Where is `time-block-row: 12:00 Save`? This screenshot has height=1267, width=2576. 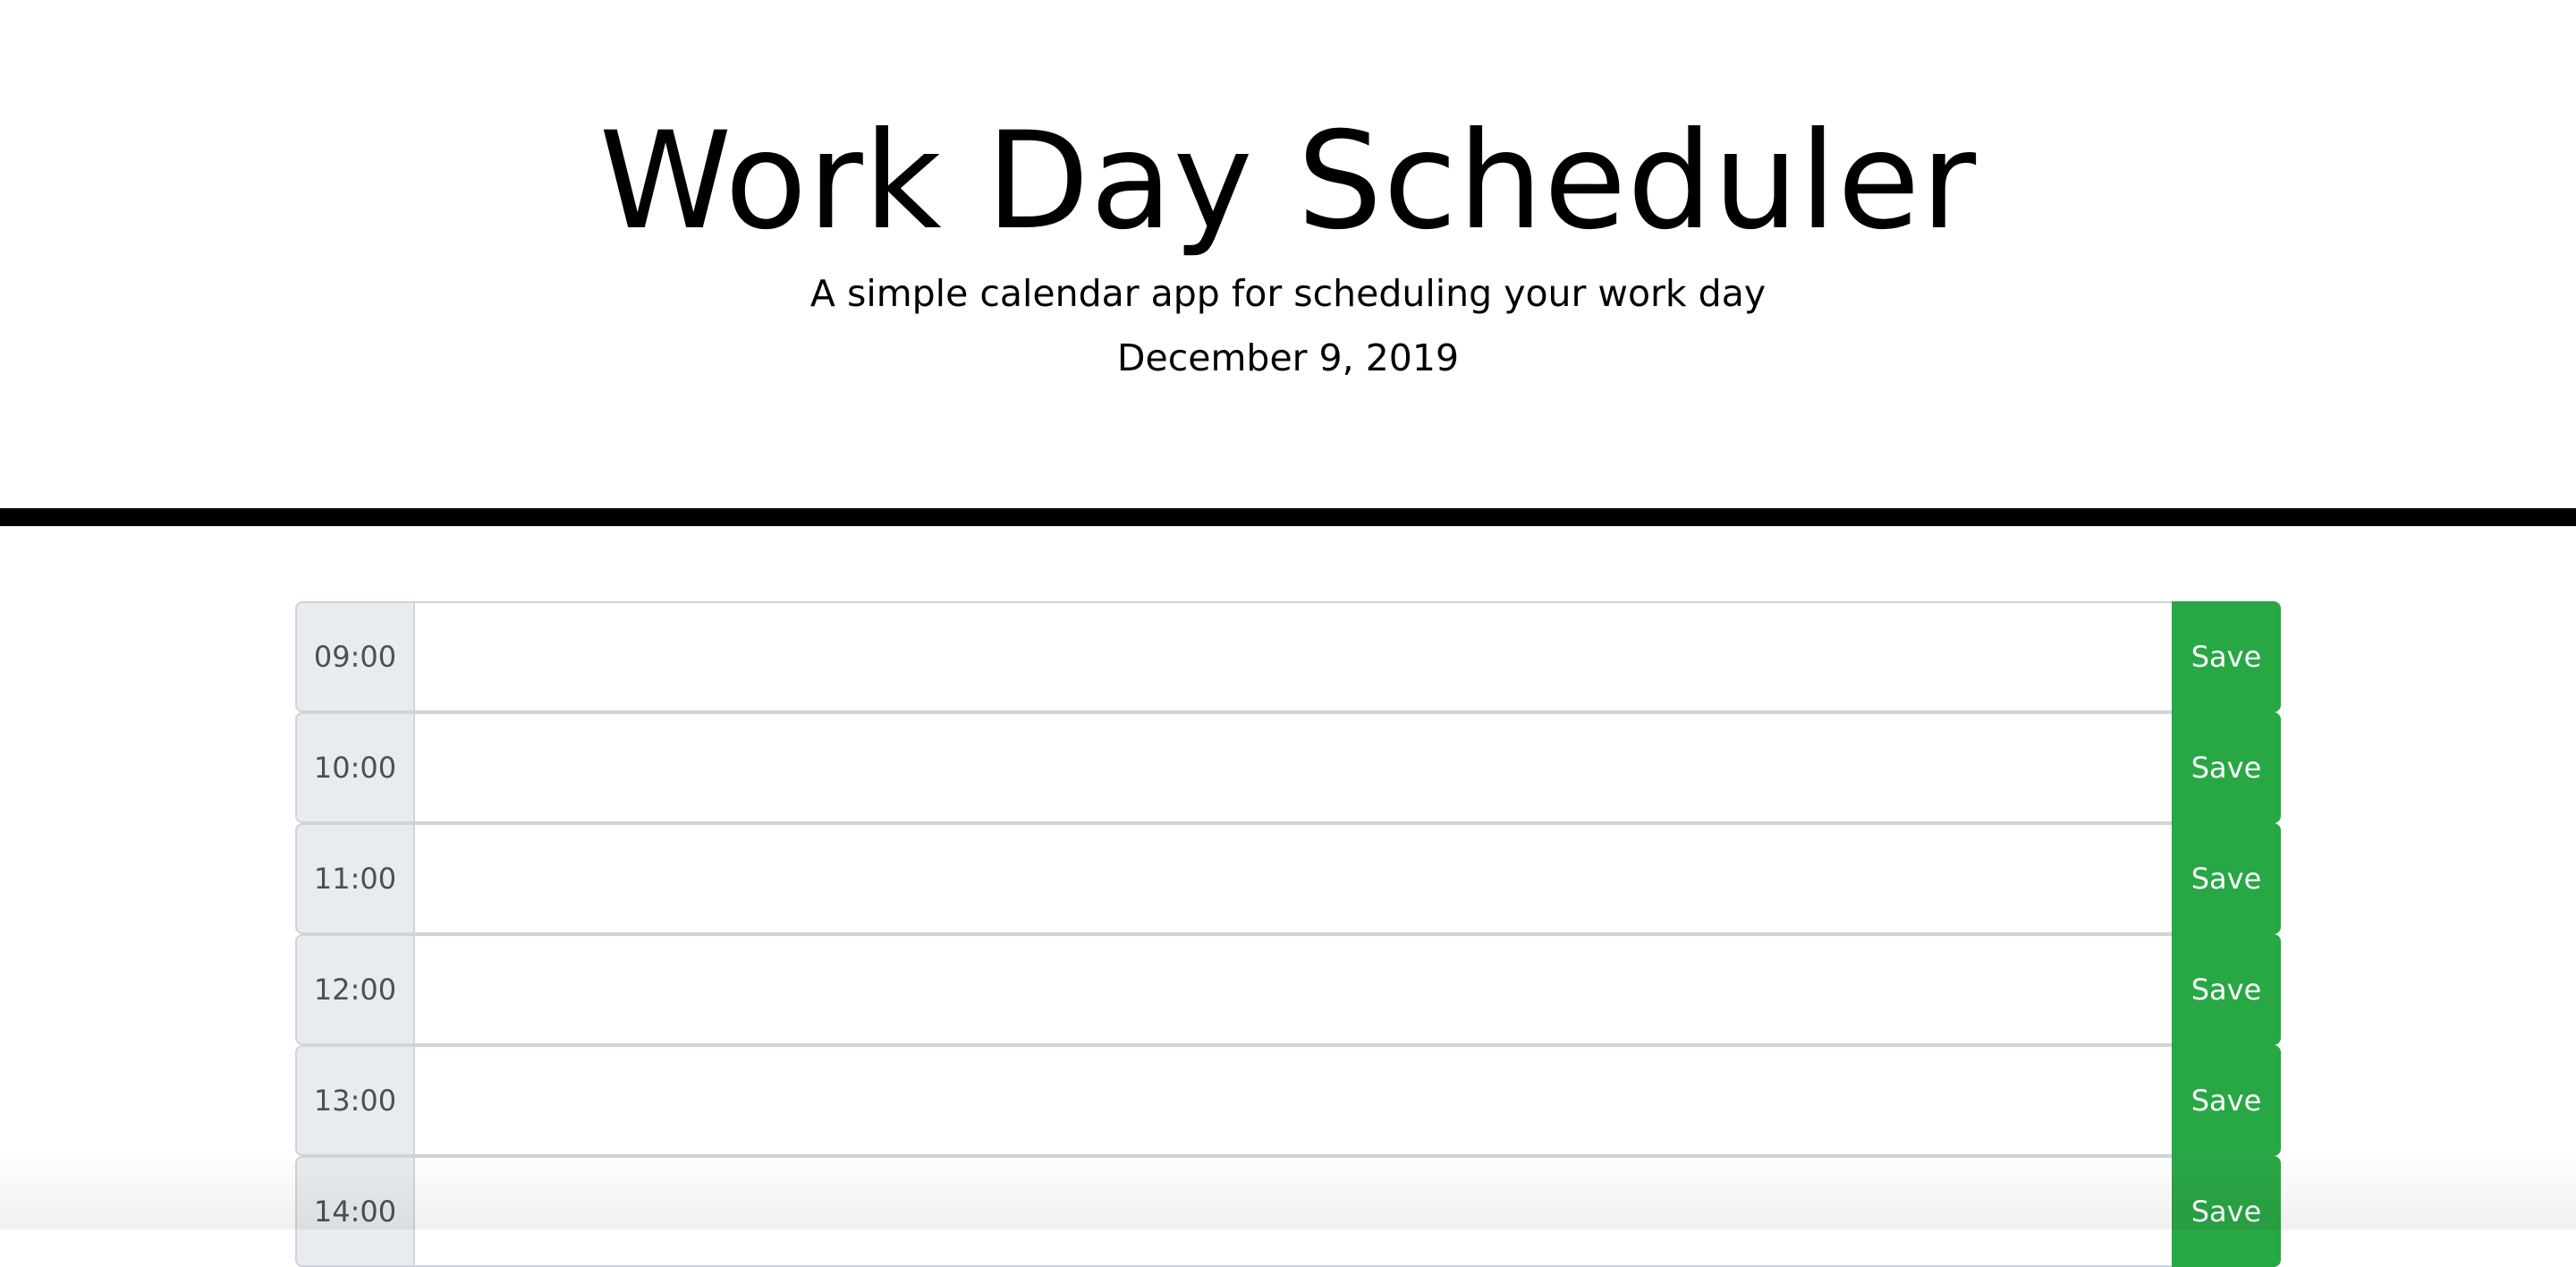 time-block-row: 12:00 Save is located at coordinates (1288, 989).